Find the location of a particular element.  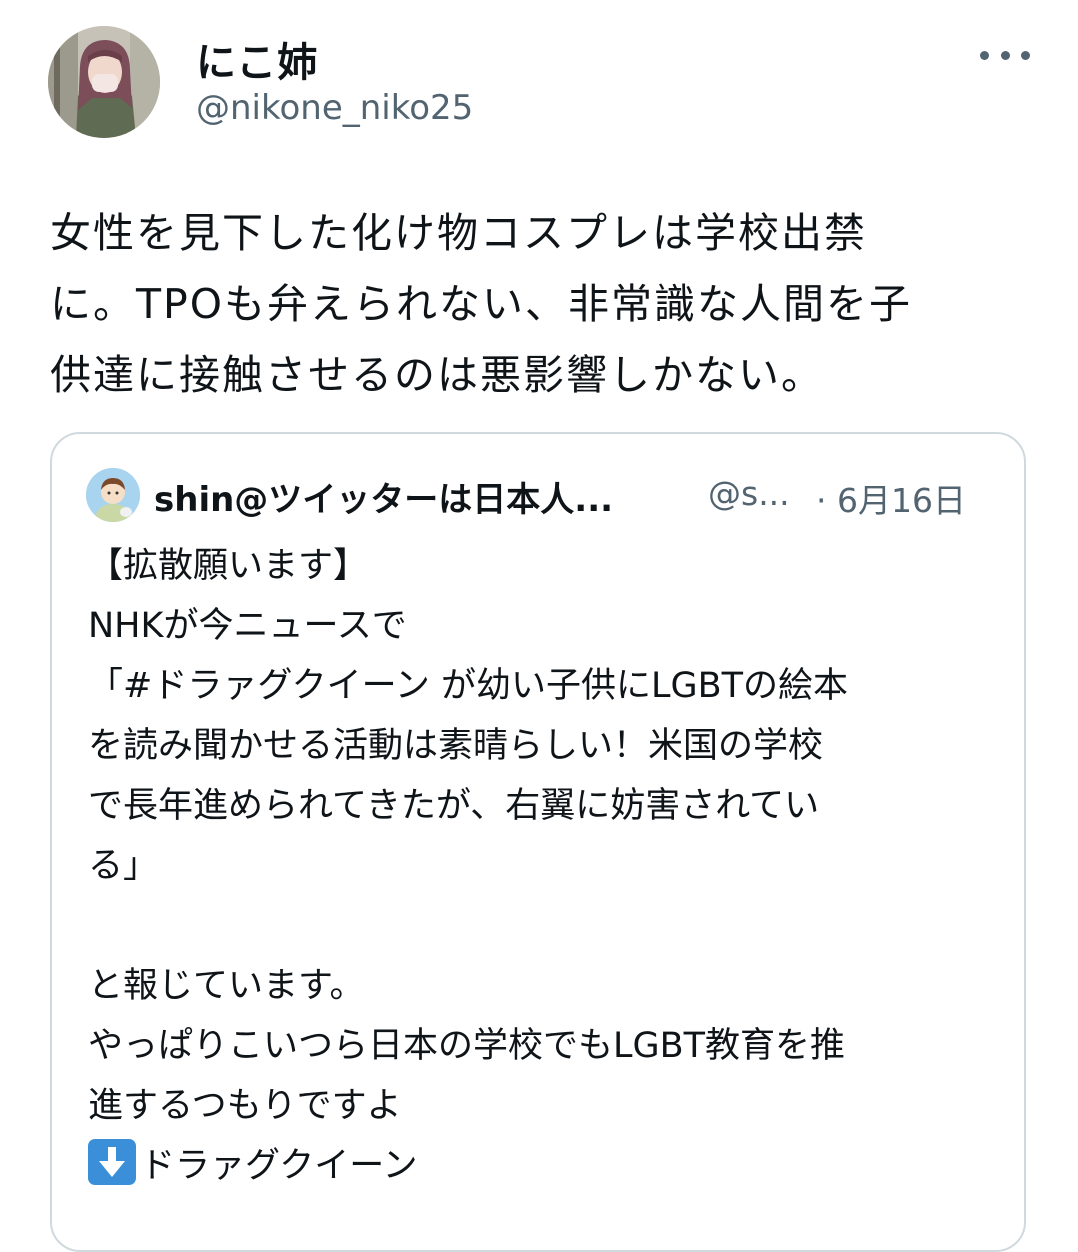

quote-last-line: ドラァグクイーン is located at coordinates (468, 1166).